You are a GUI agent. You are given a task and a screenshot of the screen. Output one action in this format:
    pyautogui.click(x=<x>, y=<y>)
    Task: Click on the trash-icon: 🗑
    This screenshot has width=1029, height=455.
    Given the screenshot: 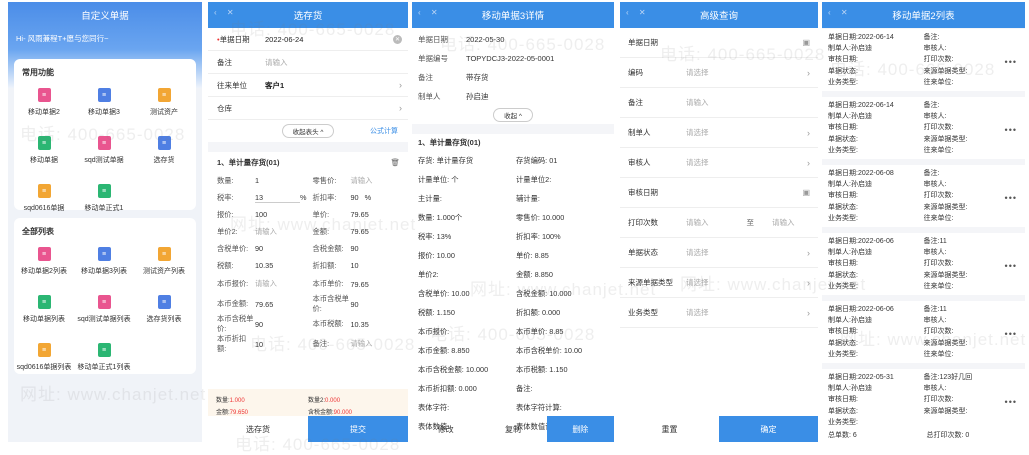 What is the action you would take?
    pyautogui.click(x=395, y=162)
    